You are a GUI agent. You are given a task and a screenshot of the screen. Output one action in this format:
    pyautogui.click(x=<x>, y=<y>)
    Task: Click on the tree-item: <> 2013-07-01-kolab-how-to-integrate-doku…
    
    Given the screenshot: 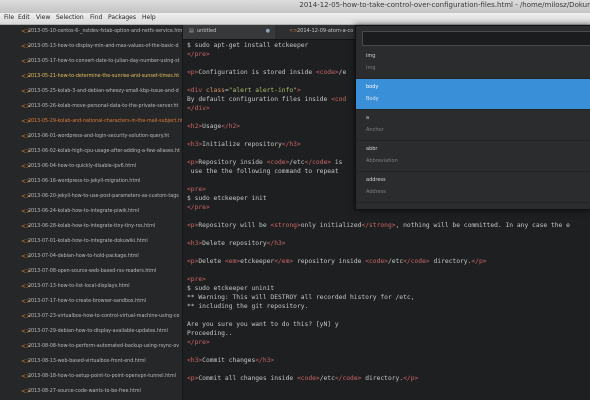 What is the action you would take?
    pyautogui.click(x=91, y=242)
    